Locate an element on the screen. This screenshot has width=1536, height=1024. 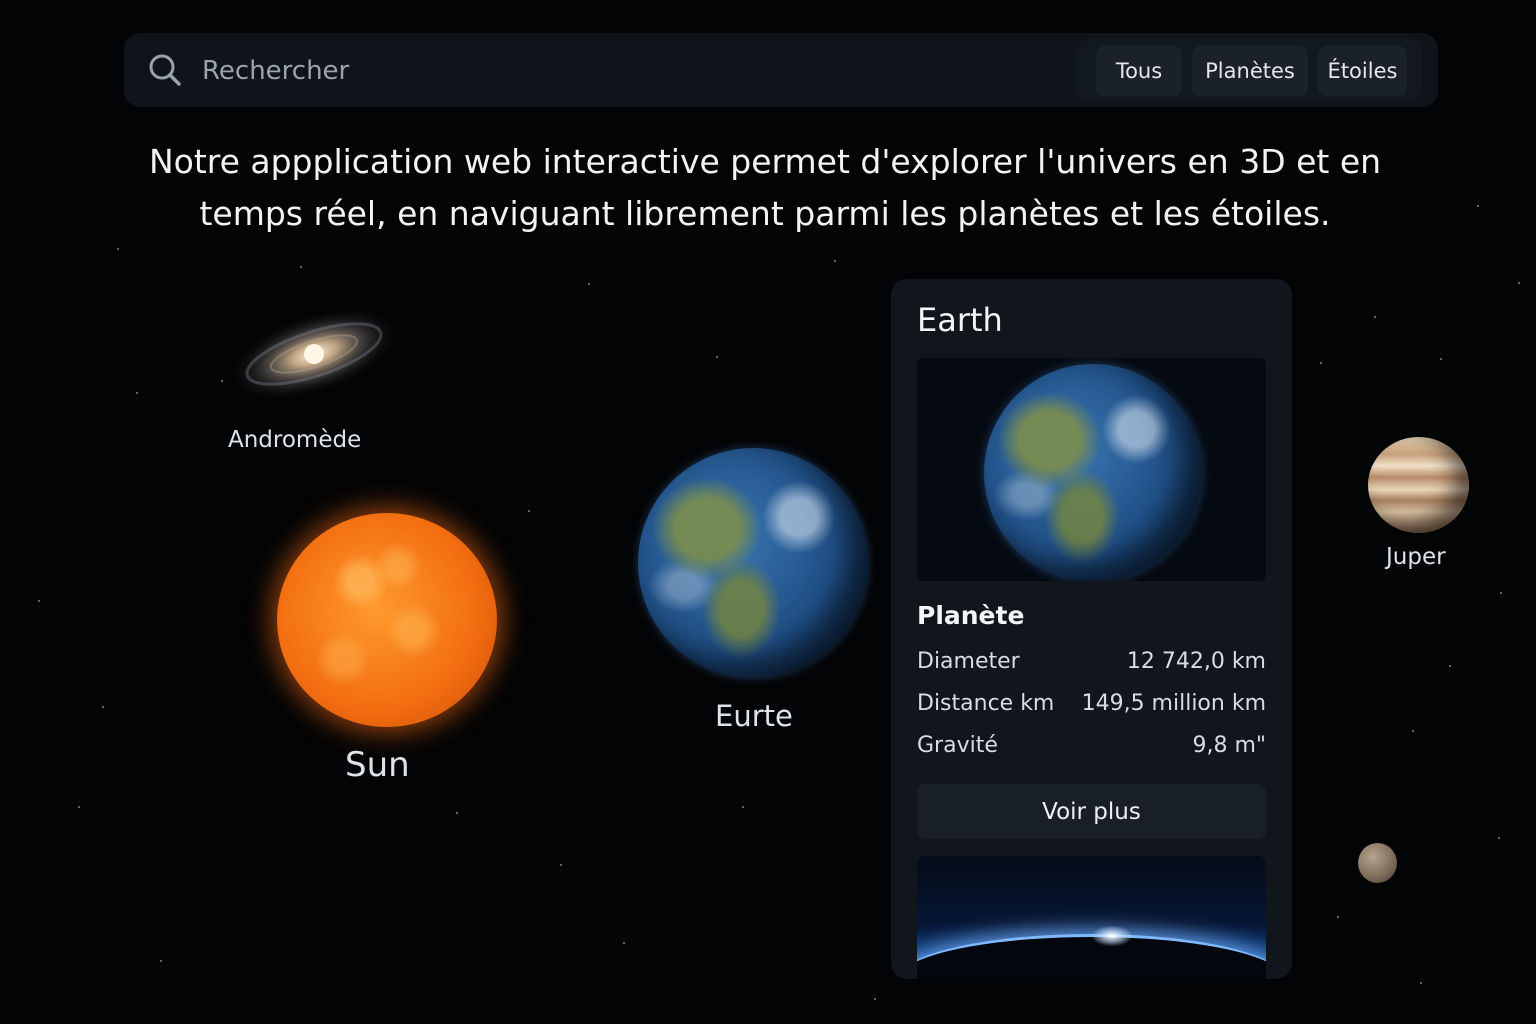
earth-image is located at coordinates (1093, 472).